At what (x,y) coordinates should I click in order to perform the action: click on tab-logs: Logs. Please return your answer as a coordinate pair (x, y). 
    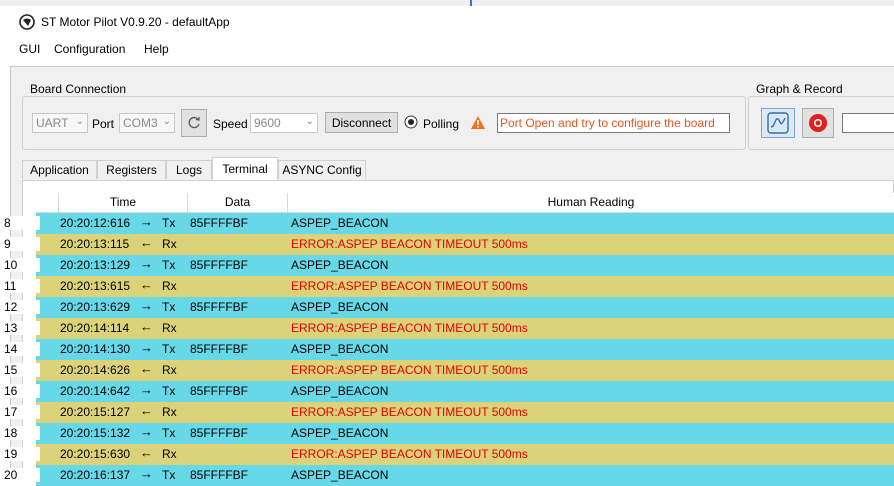
    Looking at the image, I should click on (189, 169).